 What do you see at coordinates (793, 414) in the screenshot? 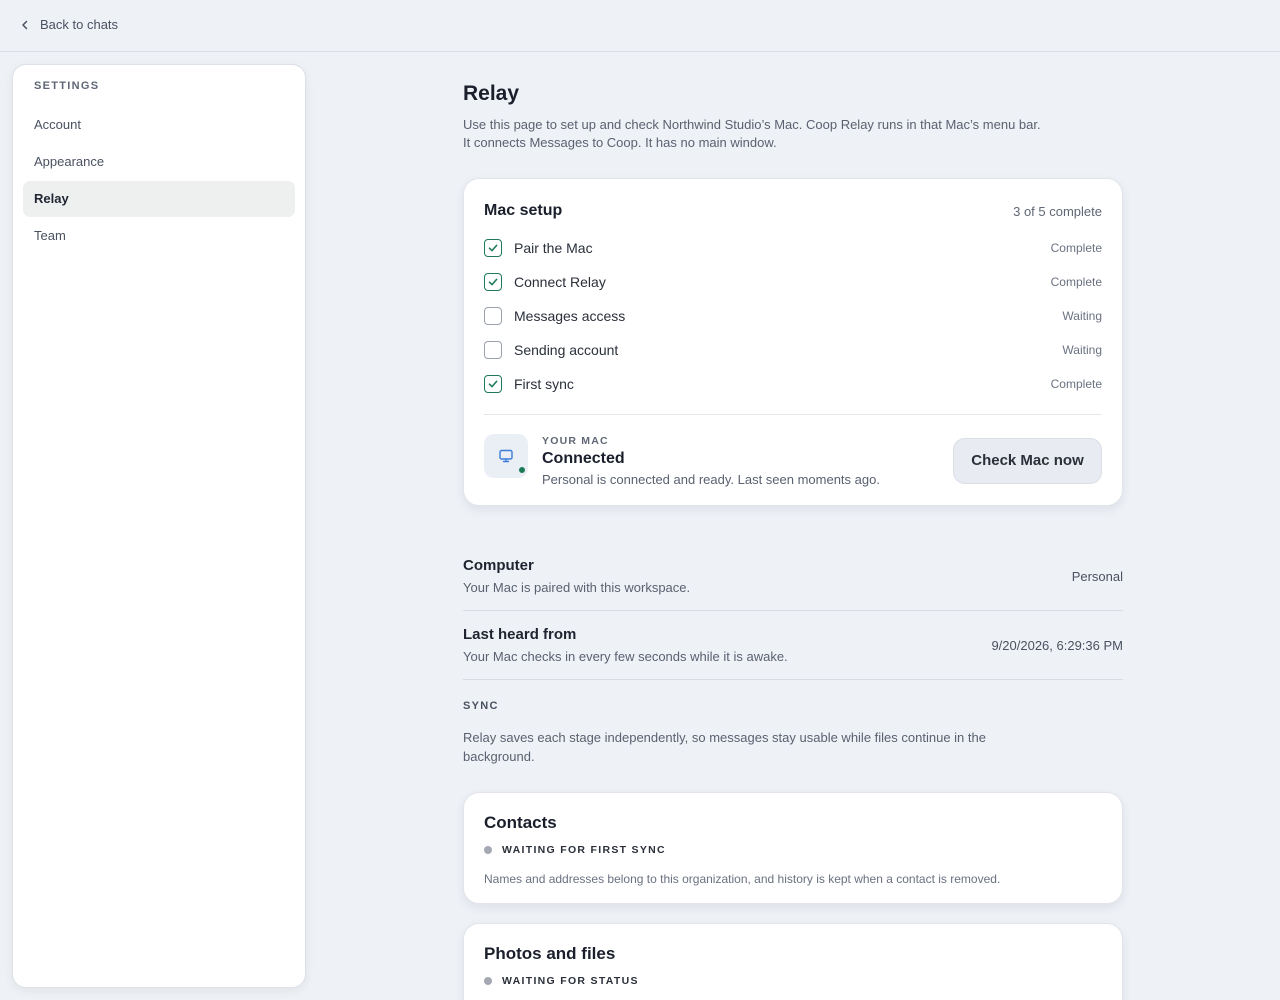
I see `setup-divider` at bounding box center [793, 414].